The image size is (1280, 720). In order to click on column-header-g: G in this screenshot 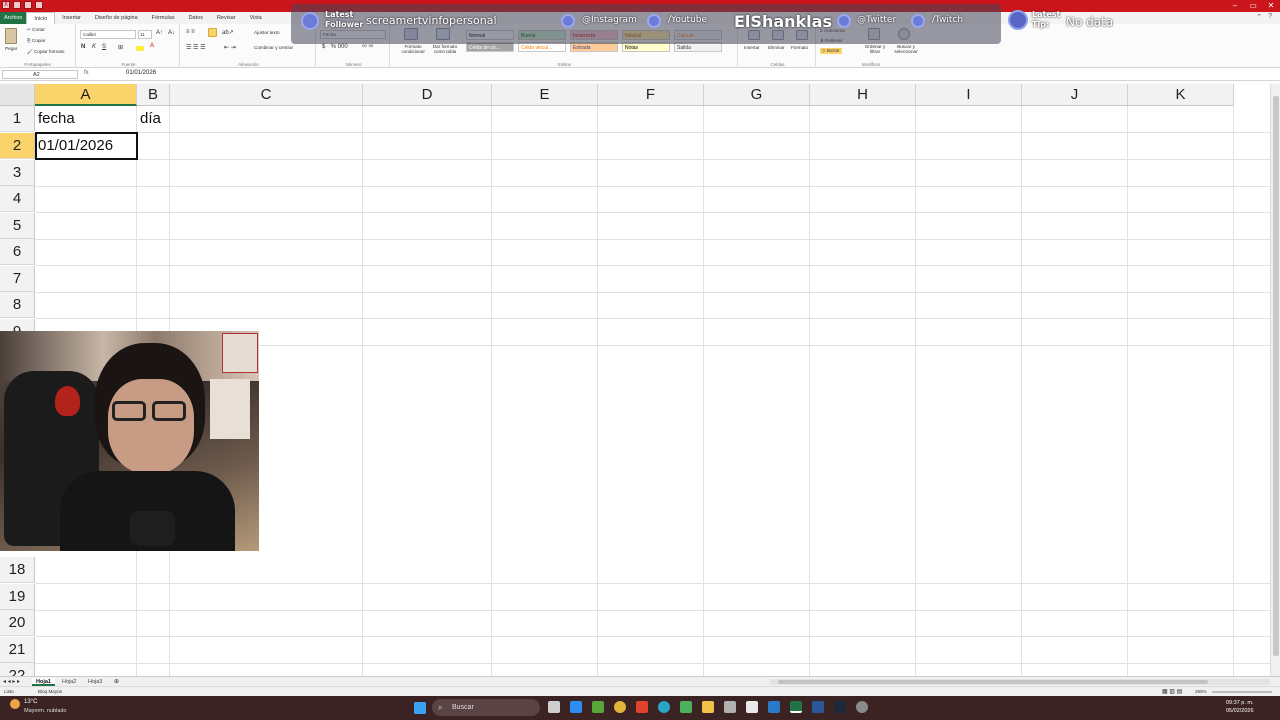, I will do `click(757, 95)`.